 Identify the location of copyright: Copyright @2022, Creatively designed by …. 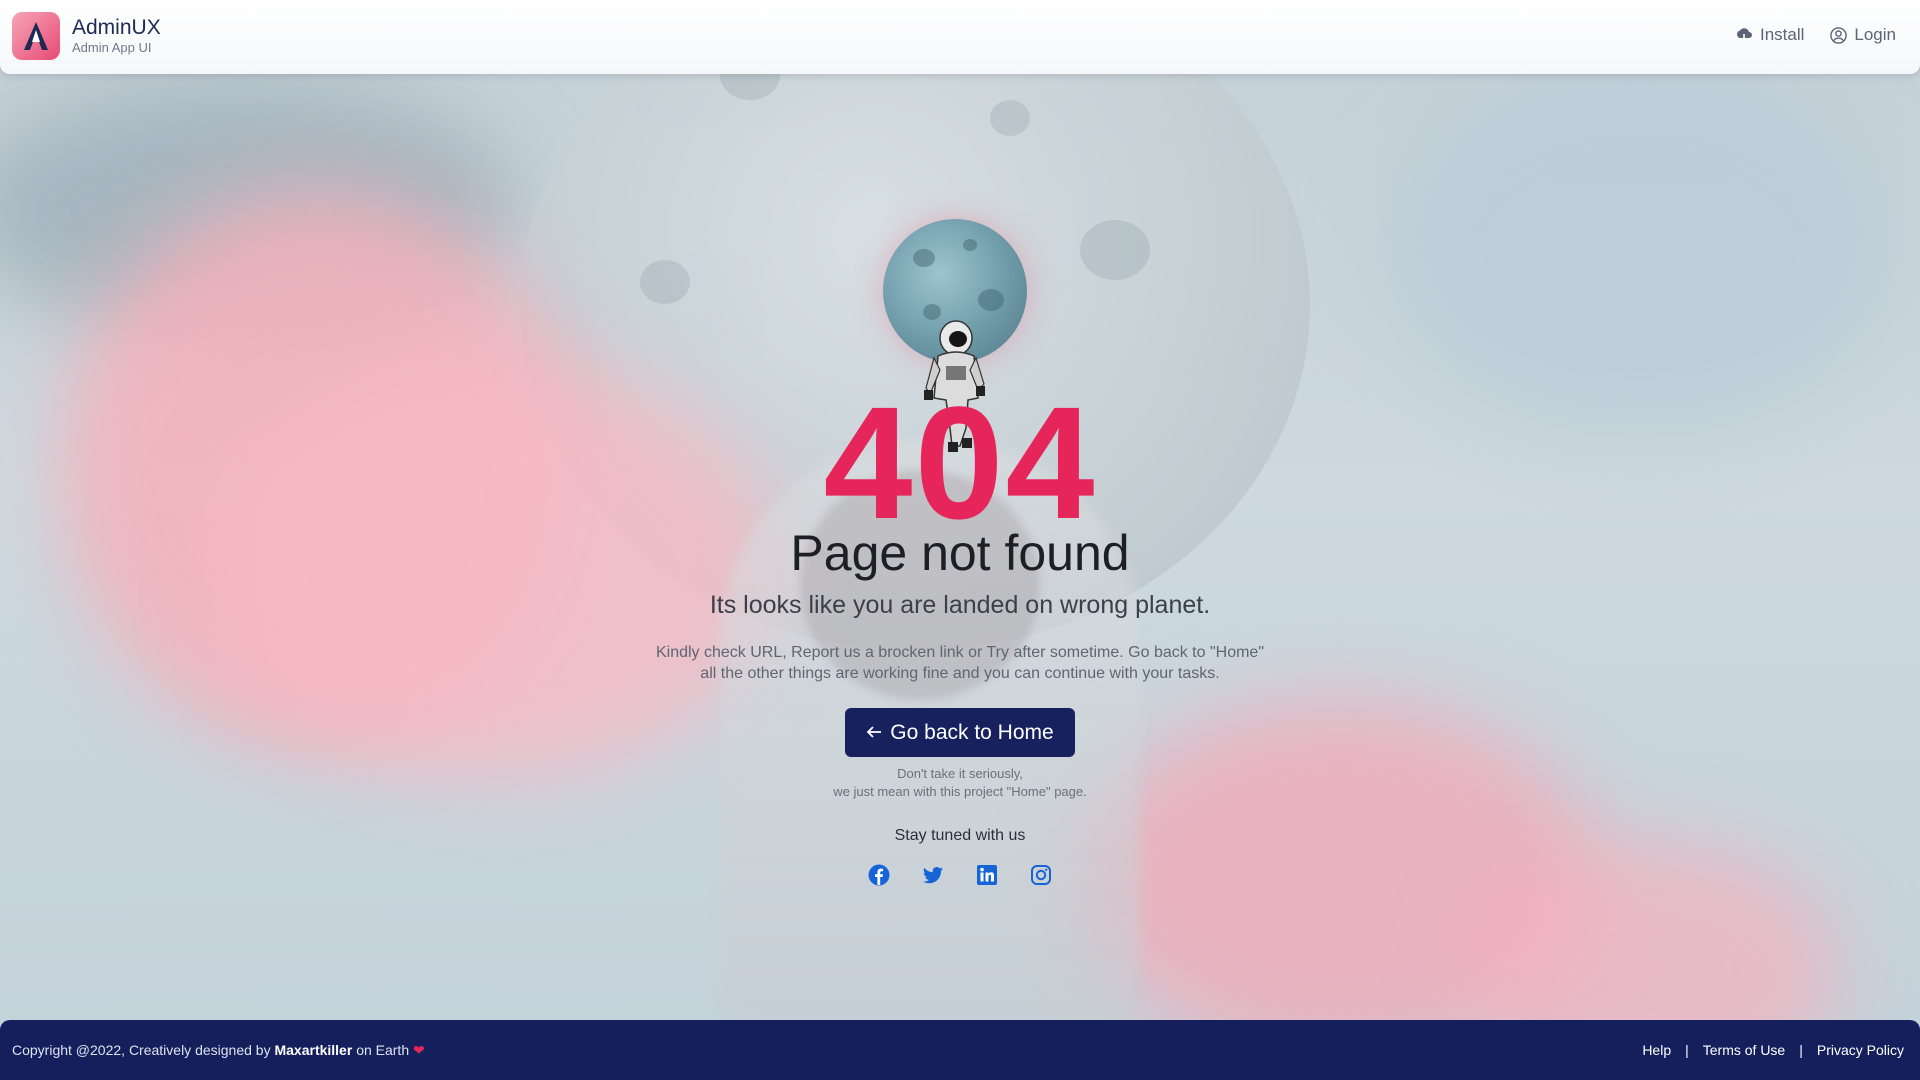
(218, 1050).